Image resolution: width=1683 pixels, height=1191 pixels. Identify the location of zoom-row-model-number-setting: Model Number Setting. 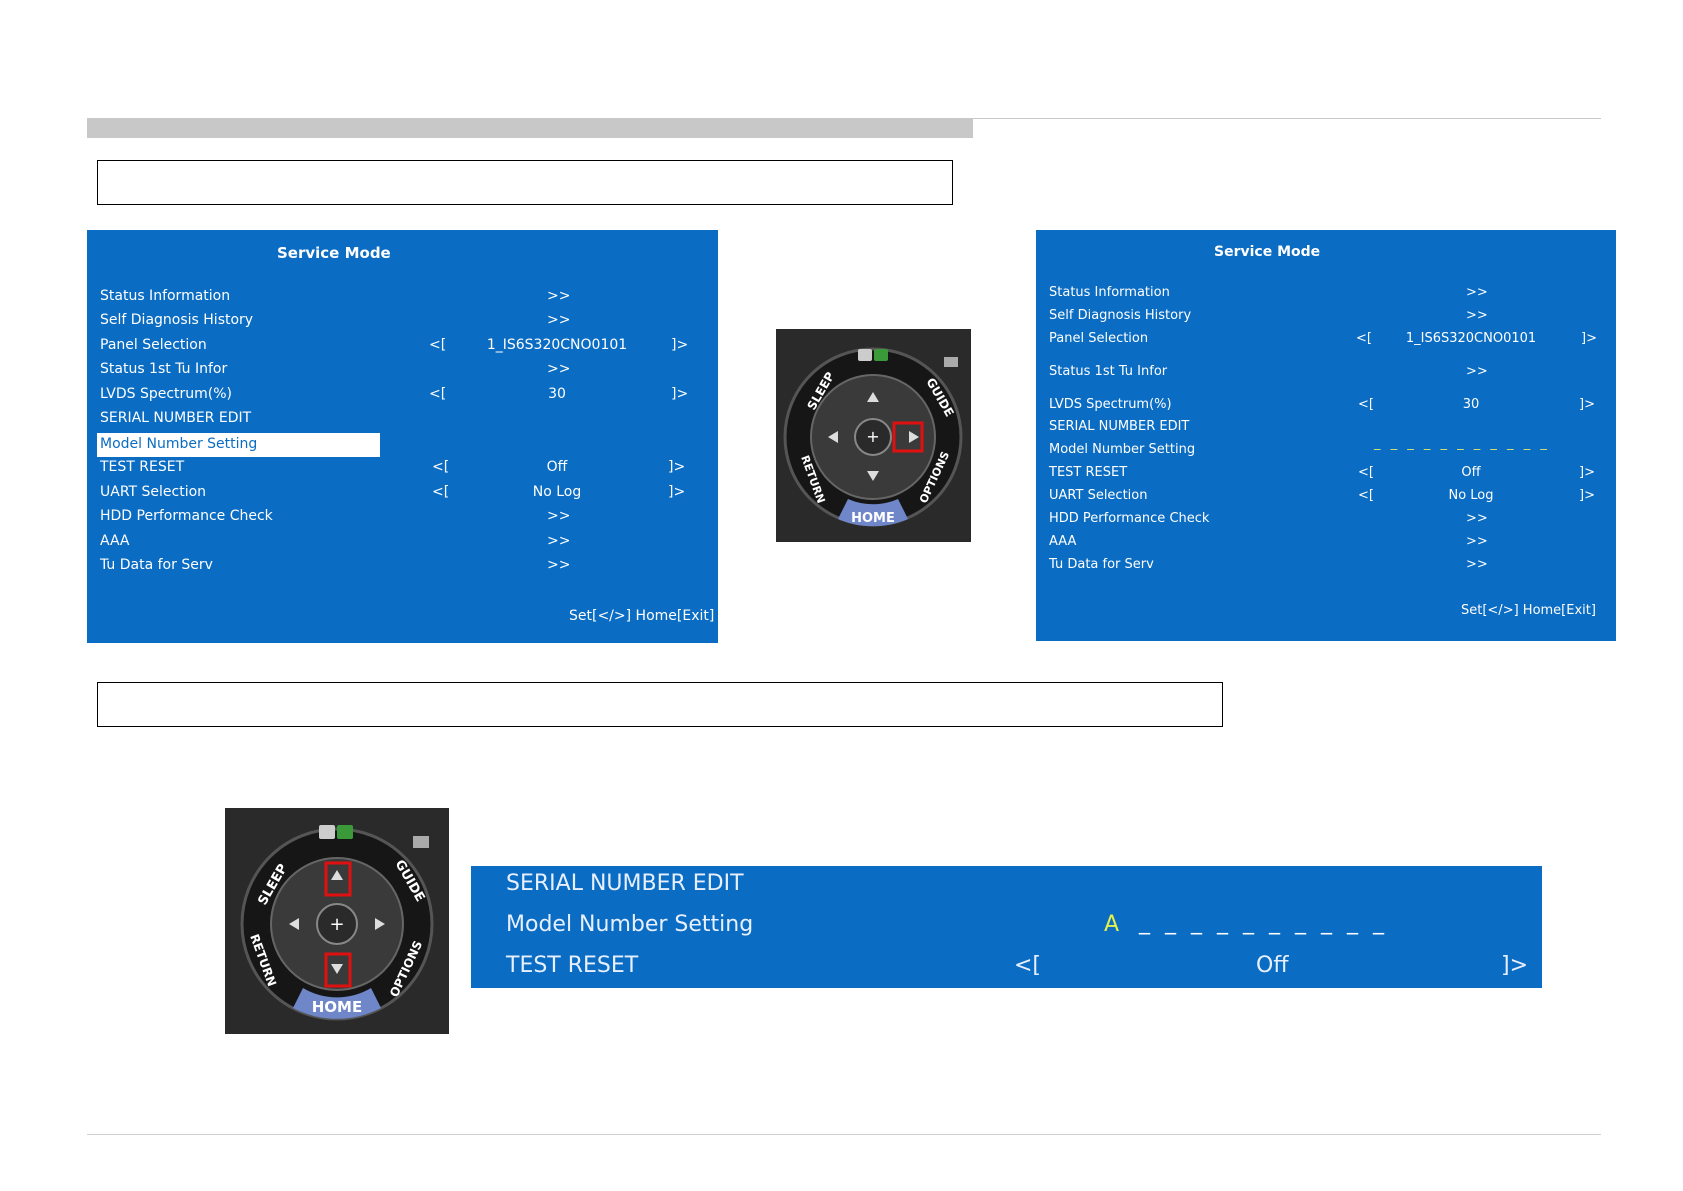
(629, 924).